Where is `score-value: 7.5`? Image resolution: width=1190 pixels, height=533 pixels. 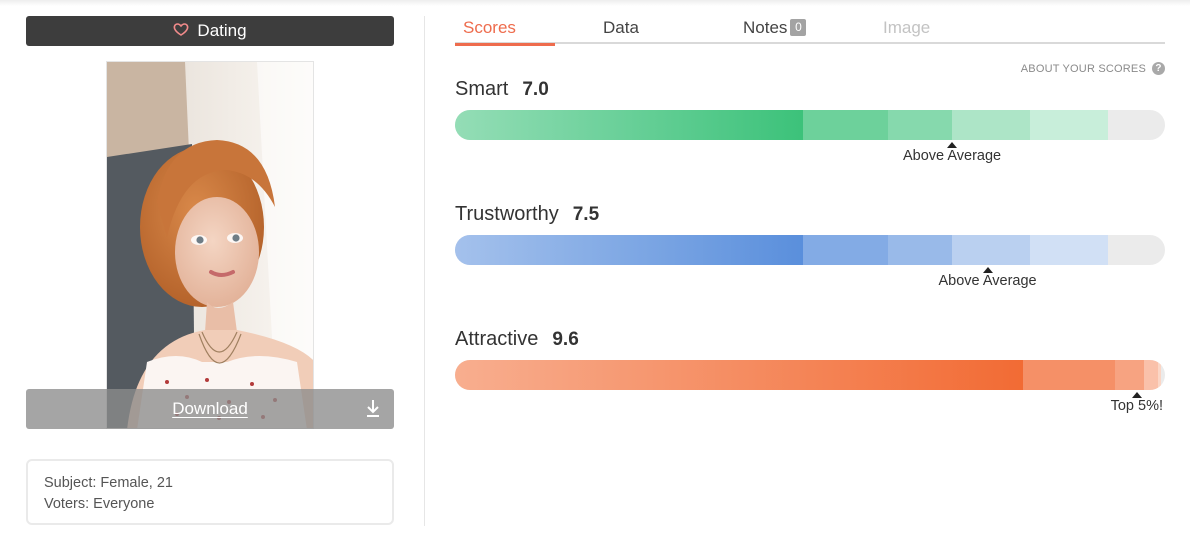 score-value: 7.5 is located at coordinates (586, 214).